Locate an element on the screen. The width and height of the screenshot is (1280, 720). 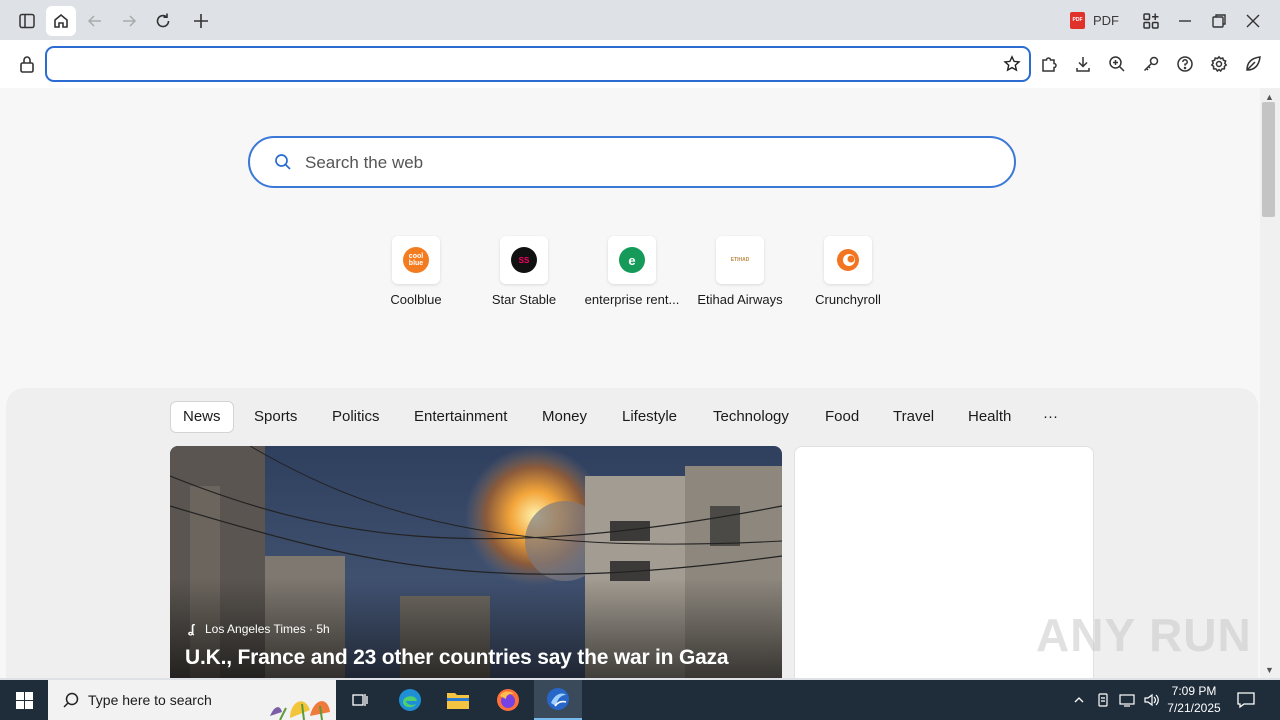
taskbar-search: Type here to search is located at coordinates (192, 700).